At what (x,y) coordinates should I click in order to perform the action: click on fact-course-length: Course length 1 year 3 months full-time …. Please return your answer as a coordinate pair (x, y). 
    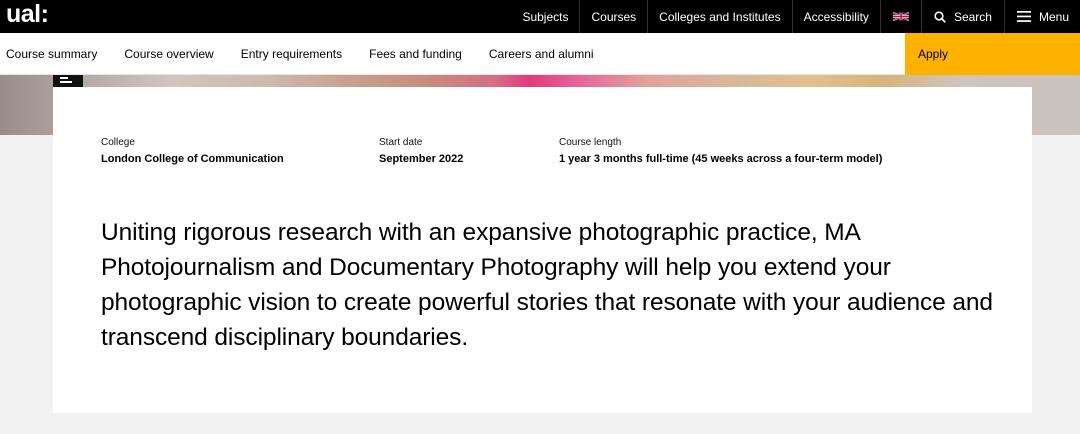
    Looking at the image, I should click on (720, 151).